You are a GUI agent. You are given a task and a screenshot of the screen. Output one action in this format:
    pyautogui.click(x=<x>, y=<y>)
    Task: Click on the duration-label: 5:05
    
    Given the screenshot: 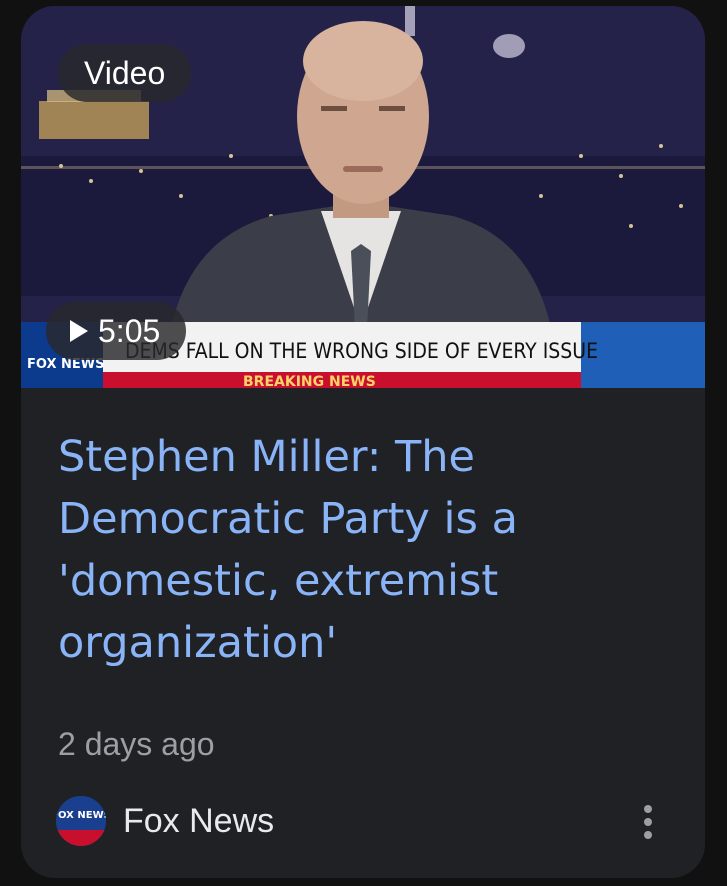 What is the action you would take?
    pyautogui.click(x=129, y=330)
    